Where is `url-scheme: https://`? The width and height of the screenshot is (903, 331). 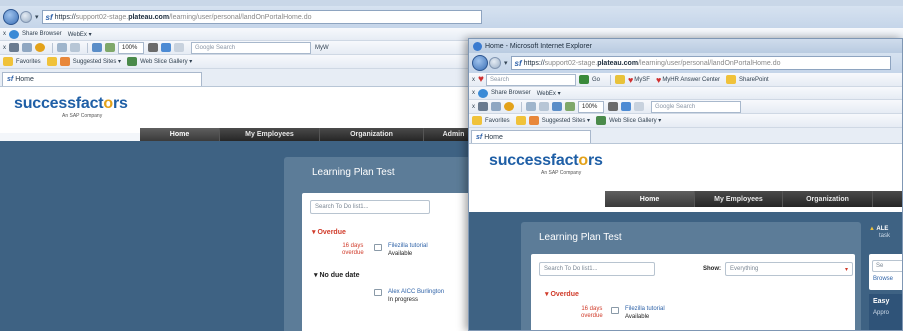
url-scheme: https:// is located at coordinates (534, 63).